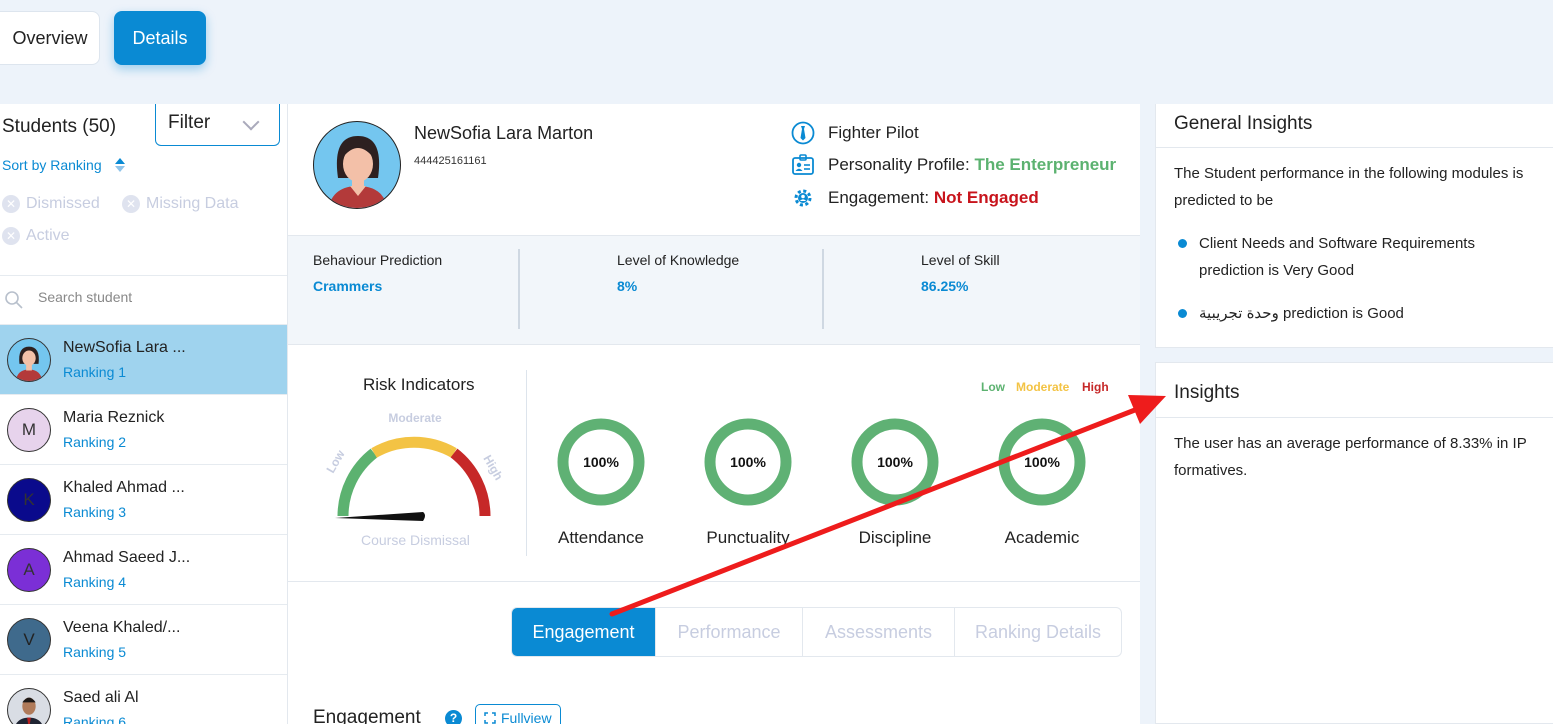 The width and height of the screenshot is (1553, 724). What do you see at coordinates (14, 302) in the screenshot?
I see `search-icon` at bounding box center [14, 302].